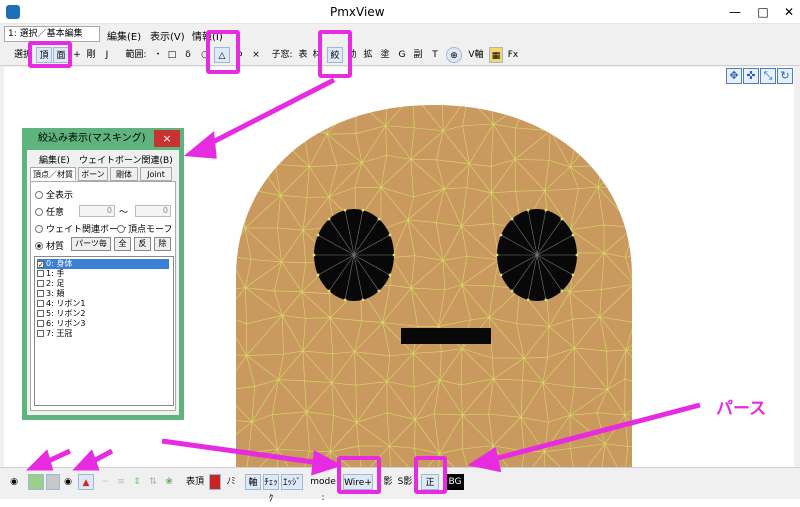 This screenshot has width=800, height=507. I want to click on arrow-head-panel, so click(202, 146).